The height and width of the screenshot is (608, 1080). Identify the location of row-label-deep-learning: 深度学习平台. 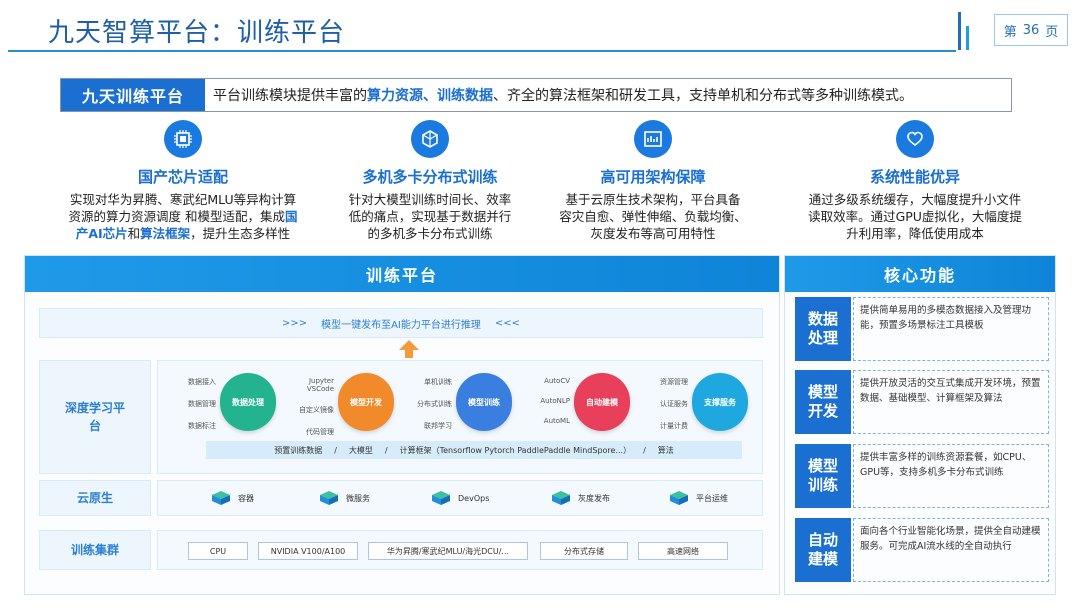
(95, 417).